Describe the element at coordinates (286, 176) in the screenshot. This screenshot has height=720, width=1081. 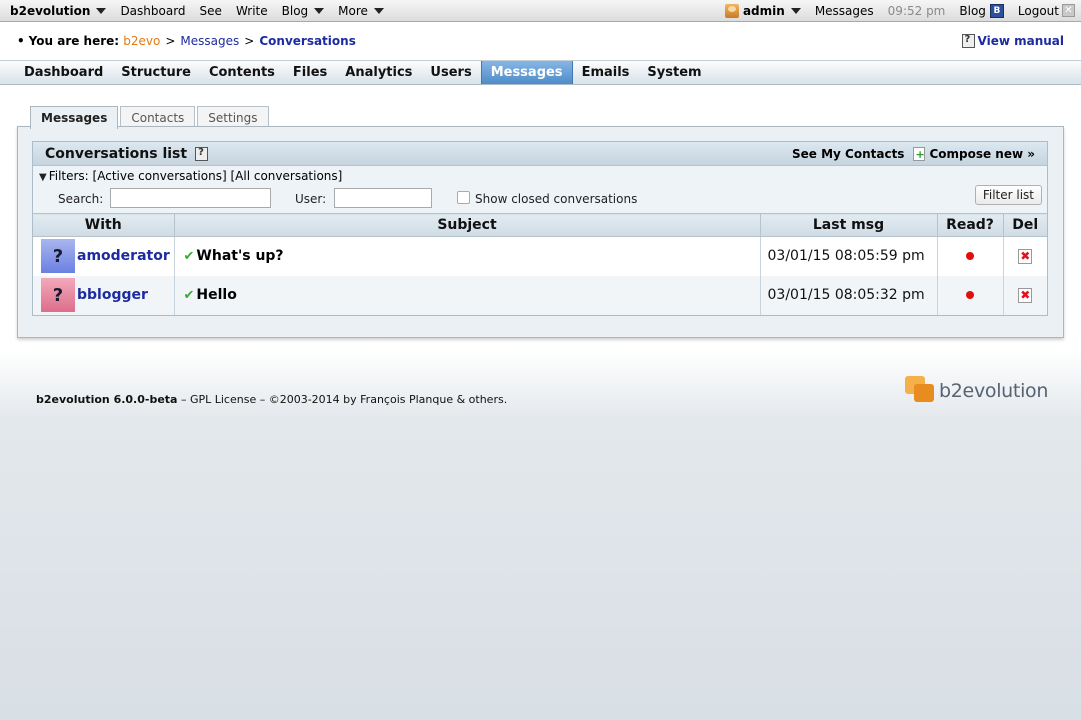
I see `all-conversations-link: [All conversations]` at that location.